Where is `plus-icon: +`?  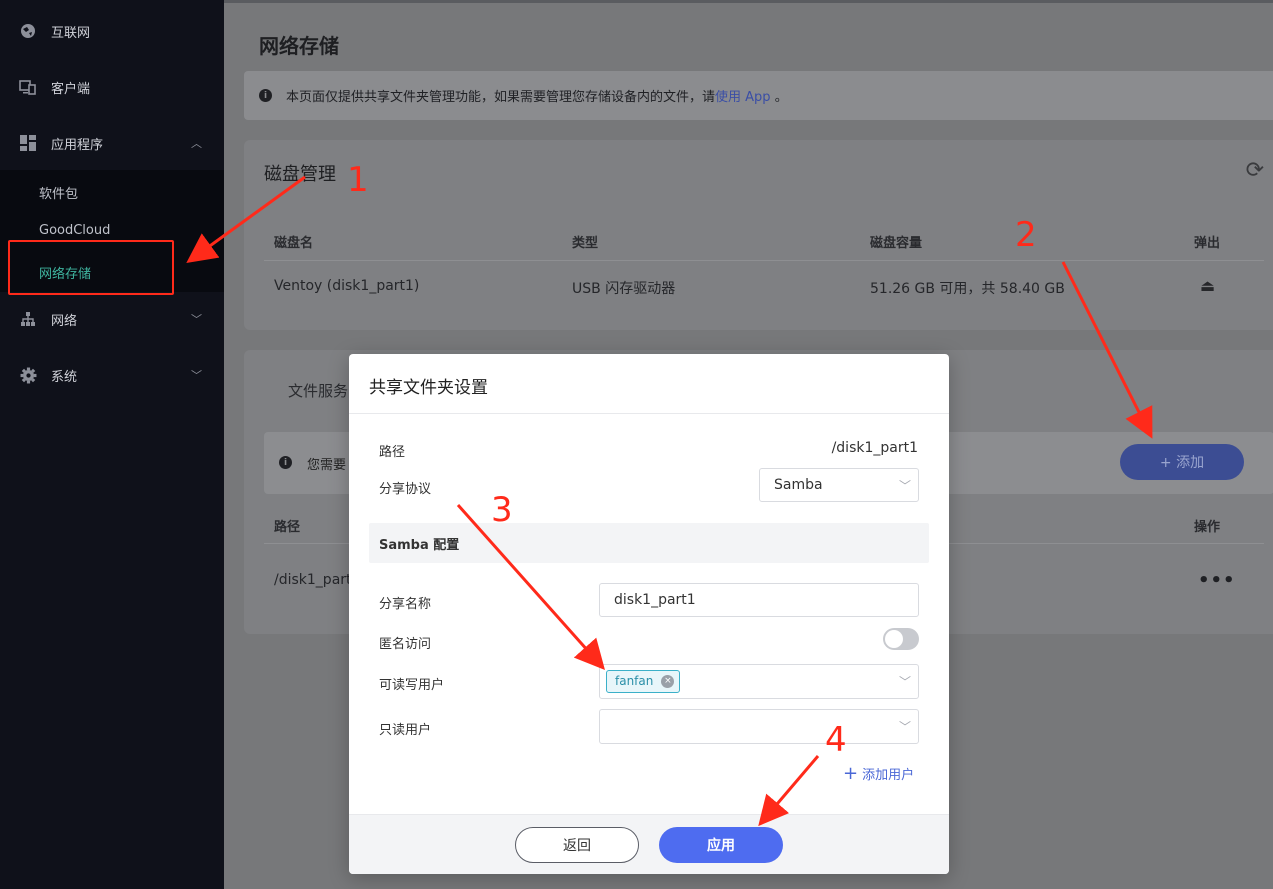
plus-icon: + is located at coordinates (851, 773).